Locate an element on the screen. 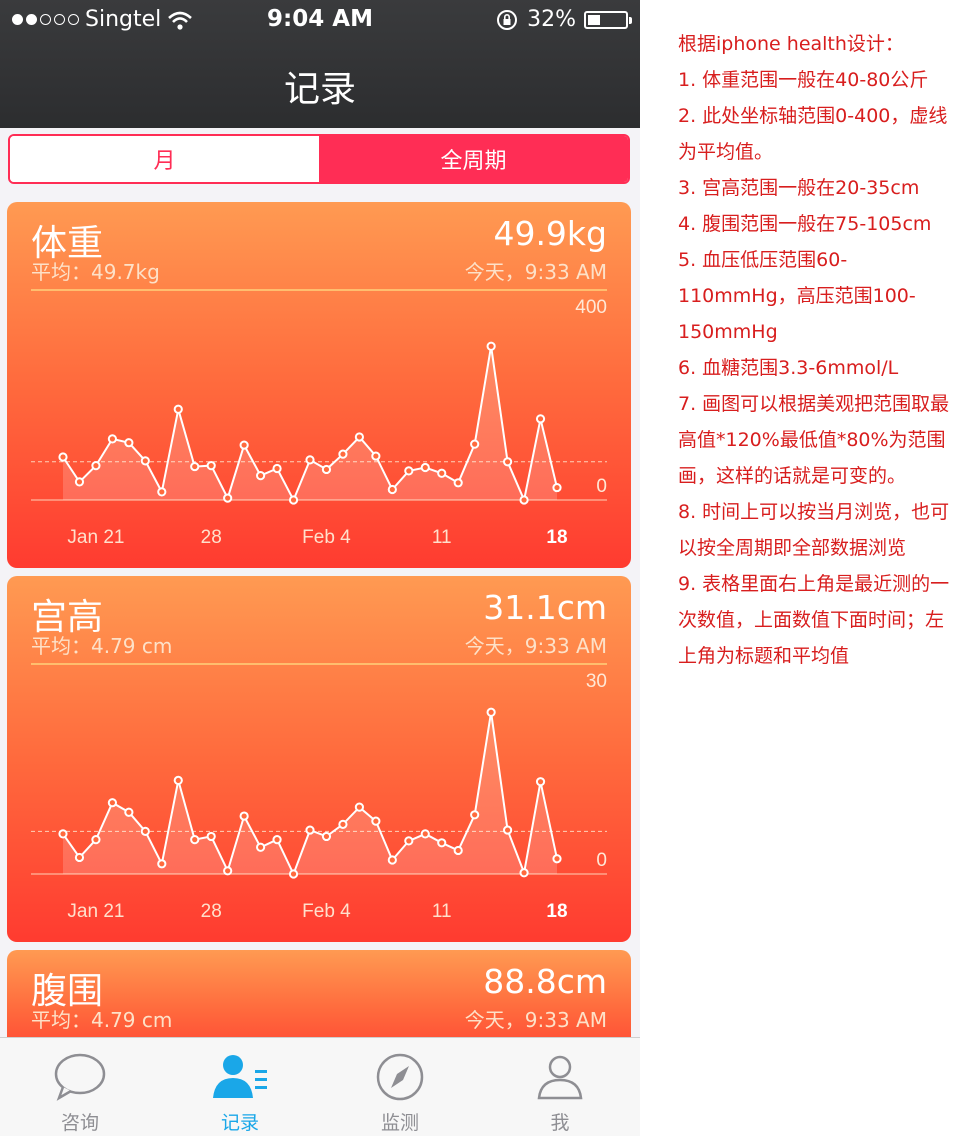 This screenshot has width=963, height=1136. tab-bar: 咨询 记录 监测 我 is located at coordinates (320, 1086).